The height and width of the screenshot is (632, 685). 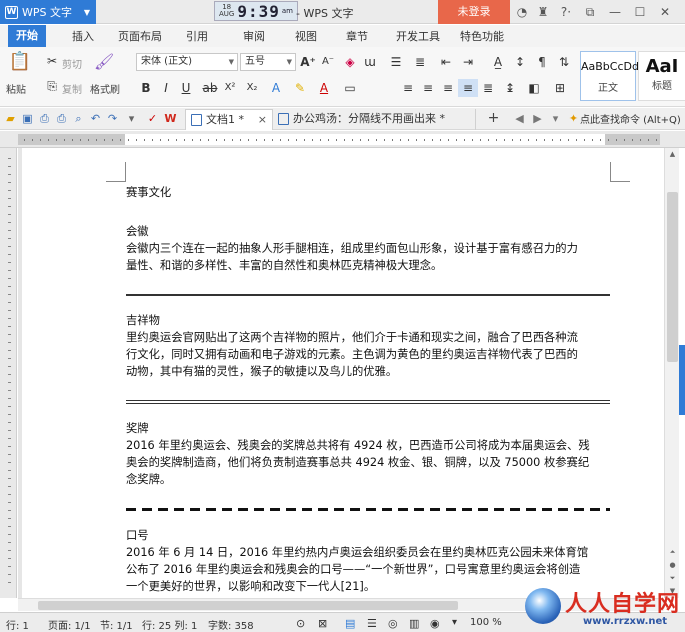 I want to click on tab-special: 特色功能, so click(x=482, y=36).